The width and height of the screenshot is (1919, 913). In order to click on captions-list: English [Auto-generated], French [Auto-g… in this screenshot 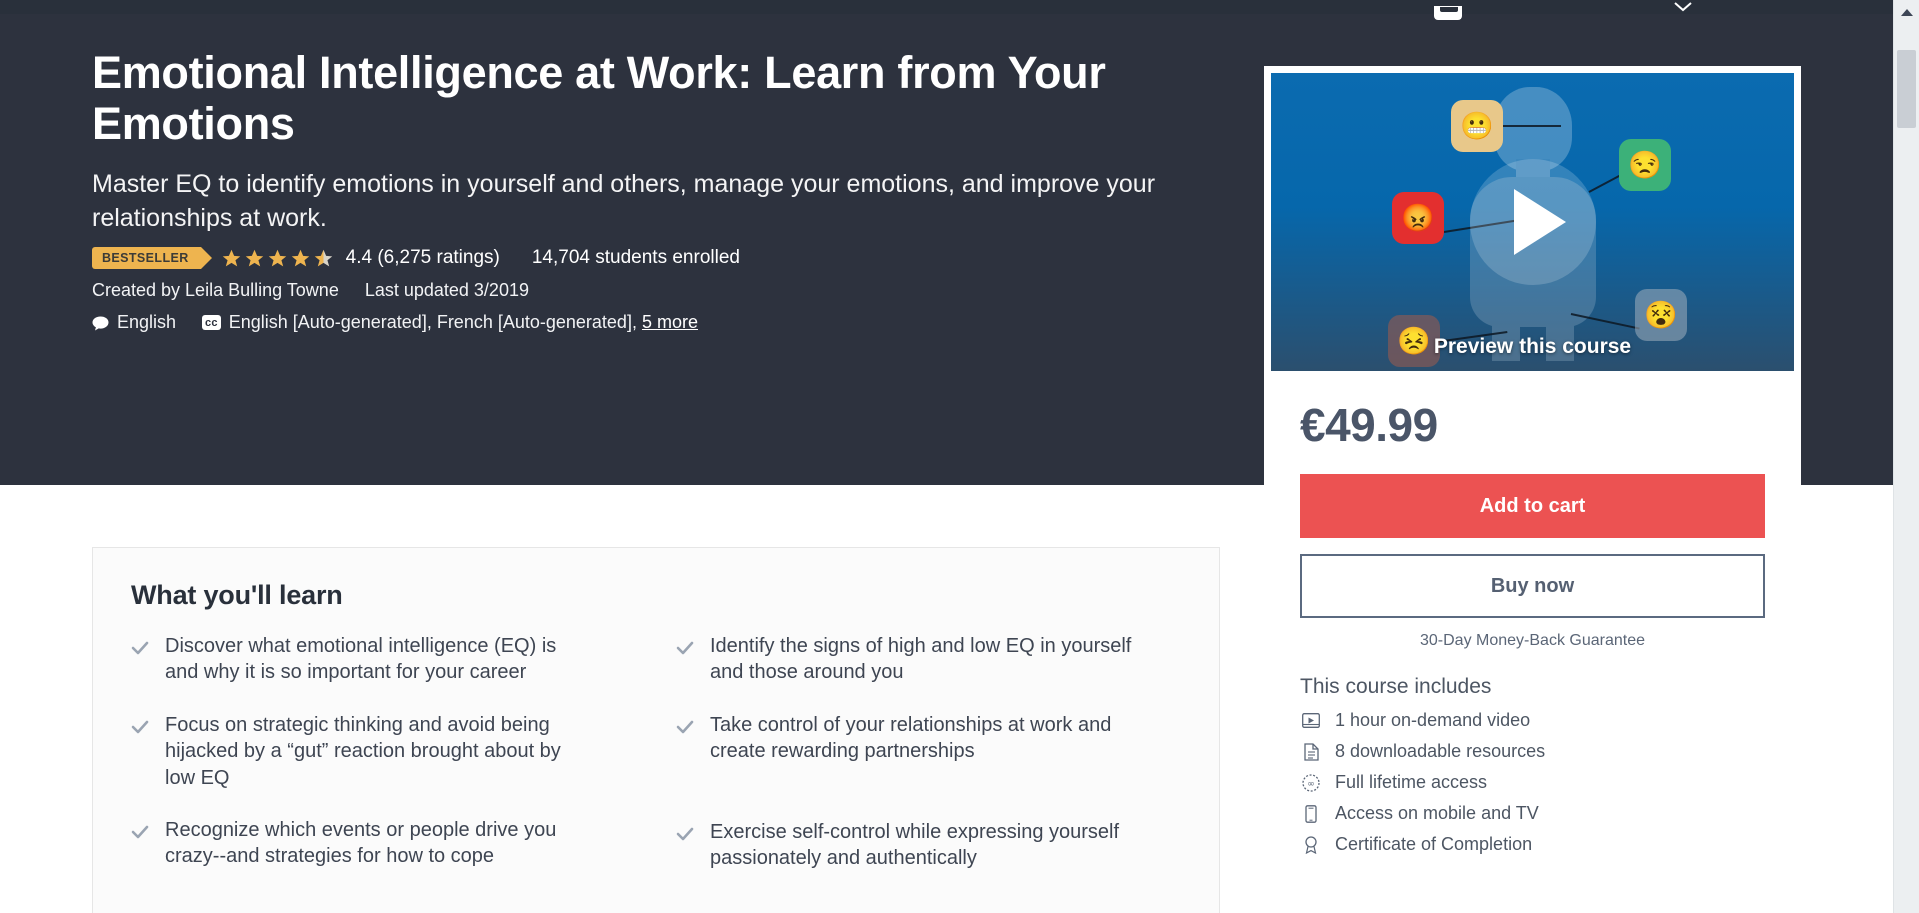, I will do `click(432, 322)`.